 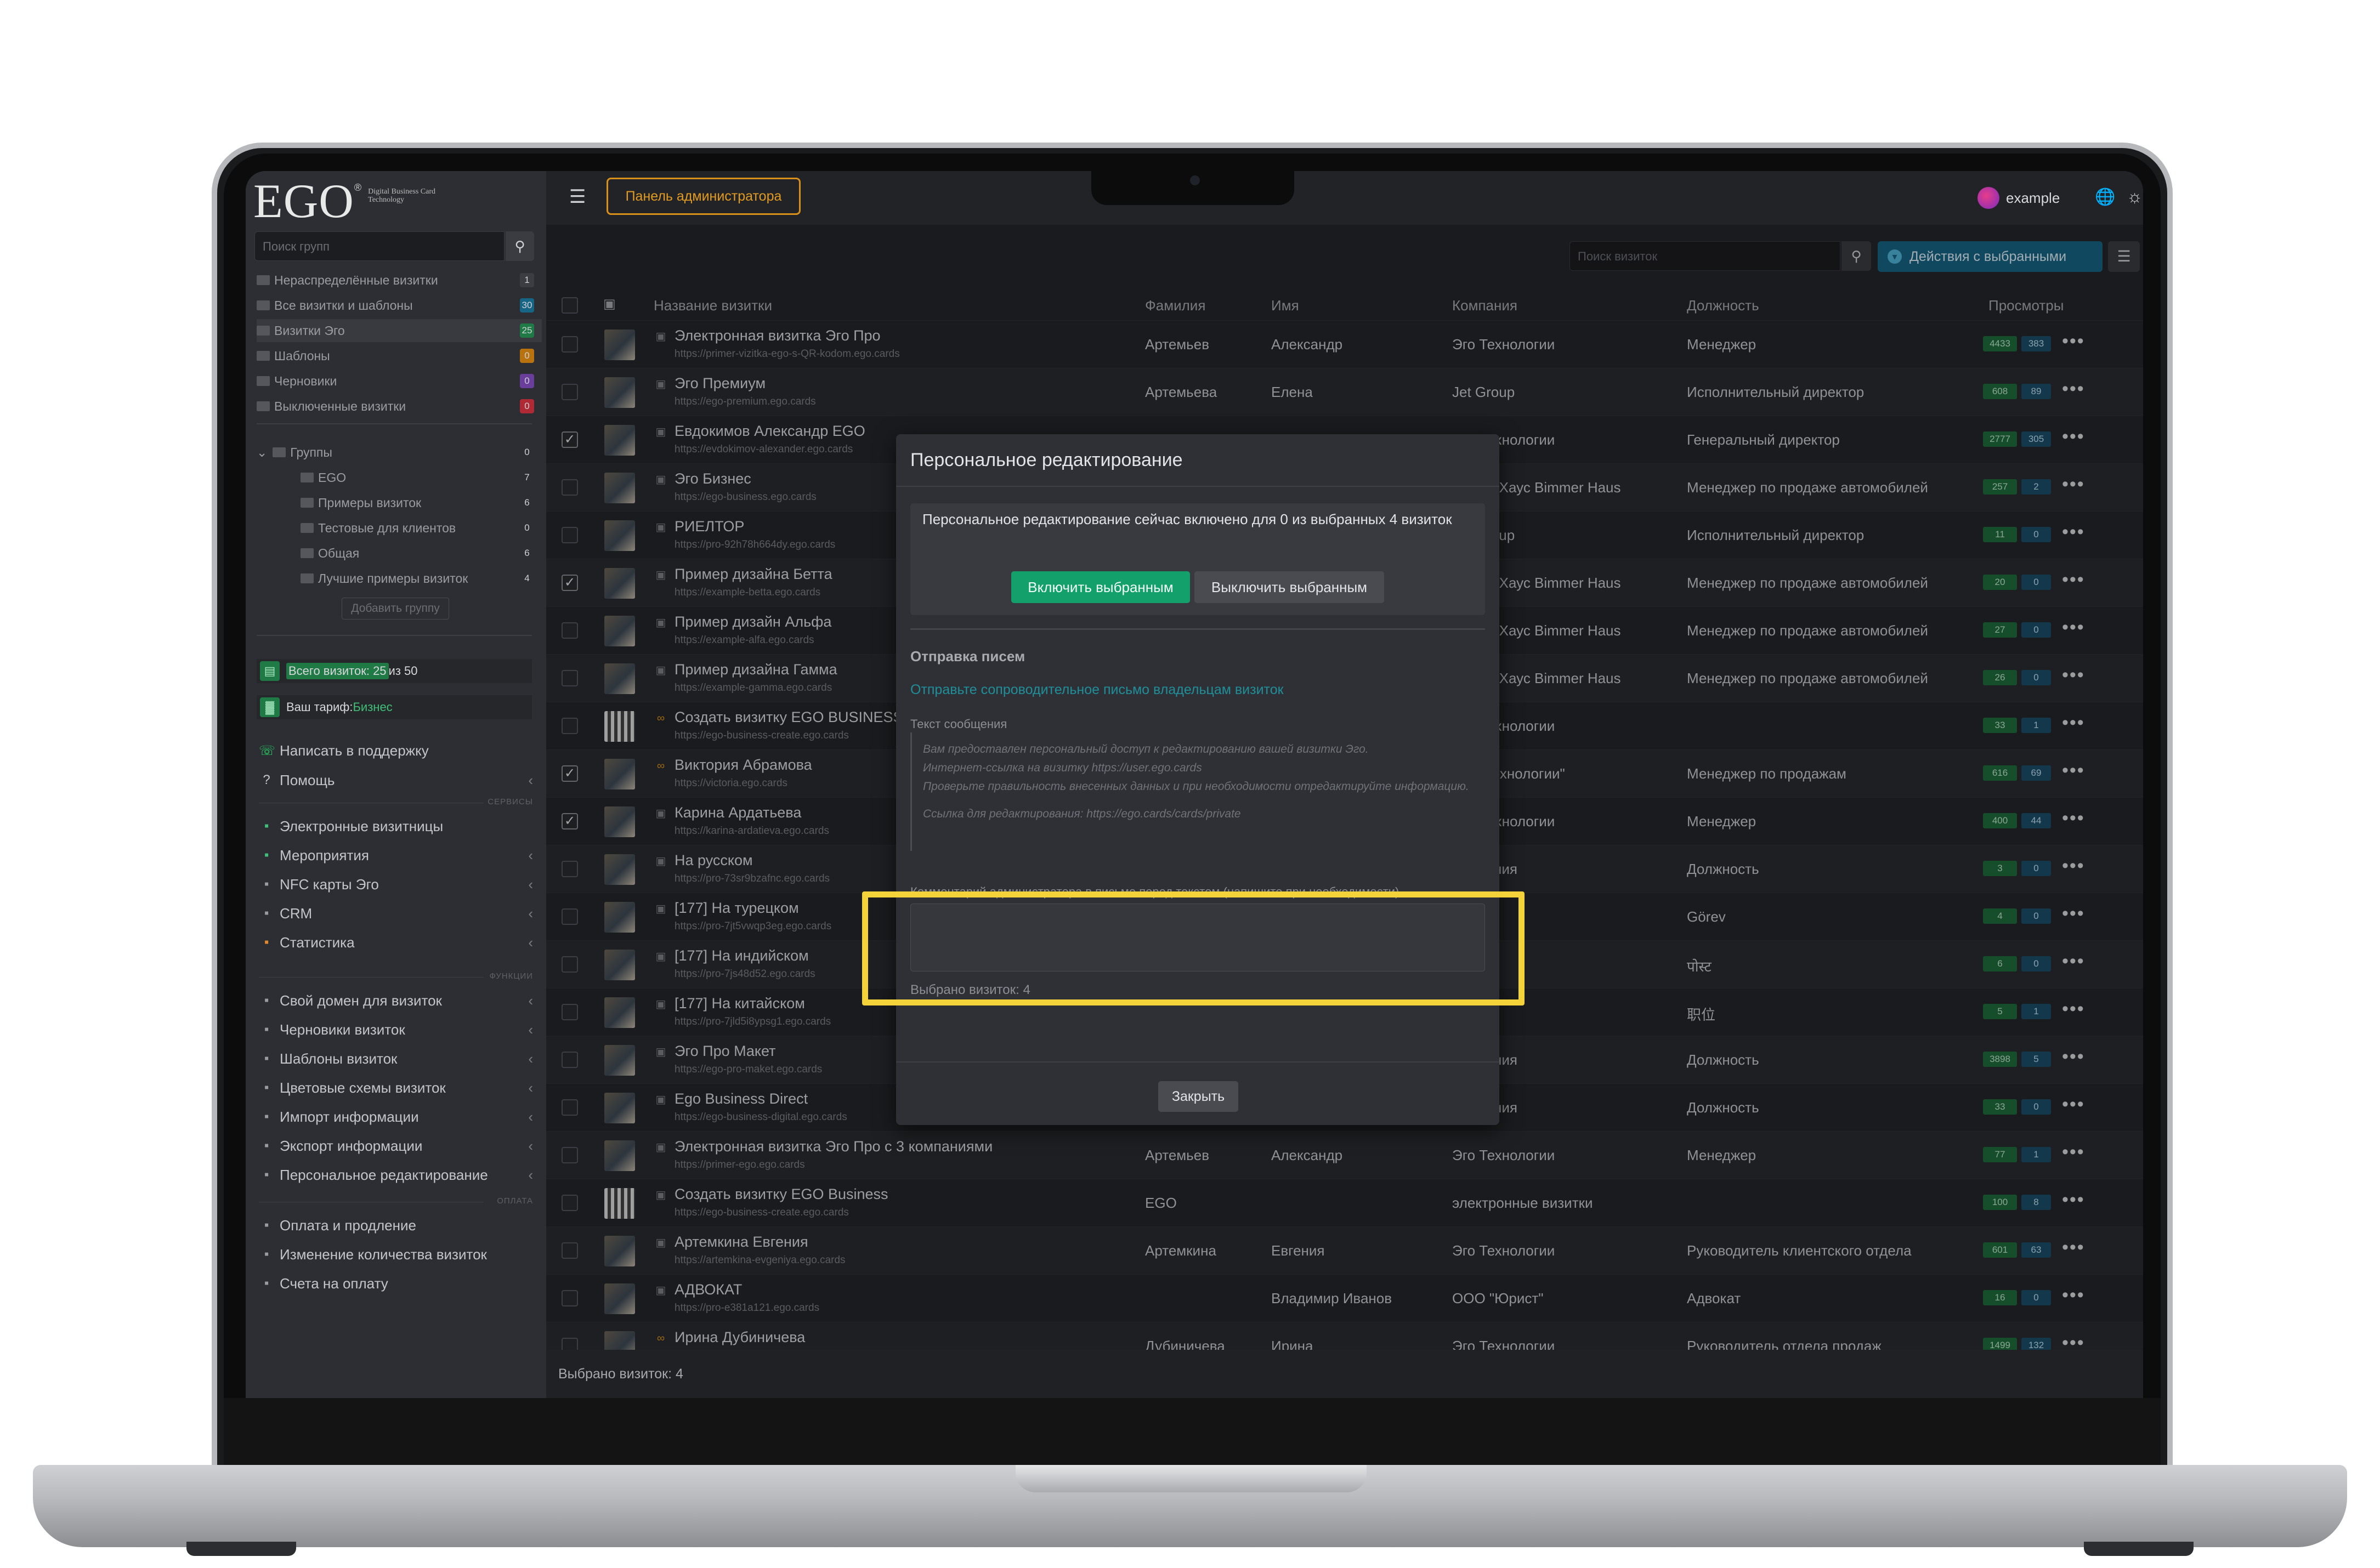 What do you see at coordinates (266, 1117) in the screenshot?
I see `import-icon: ▪` at bounding box center [266, 1117].